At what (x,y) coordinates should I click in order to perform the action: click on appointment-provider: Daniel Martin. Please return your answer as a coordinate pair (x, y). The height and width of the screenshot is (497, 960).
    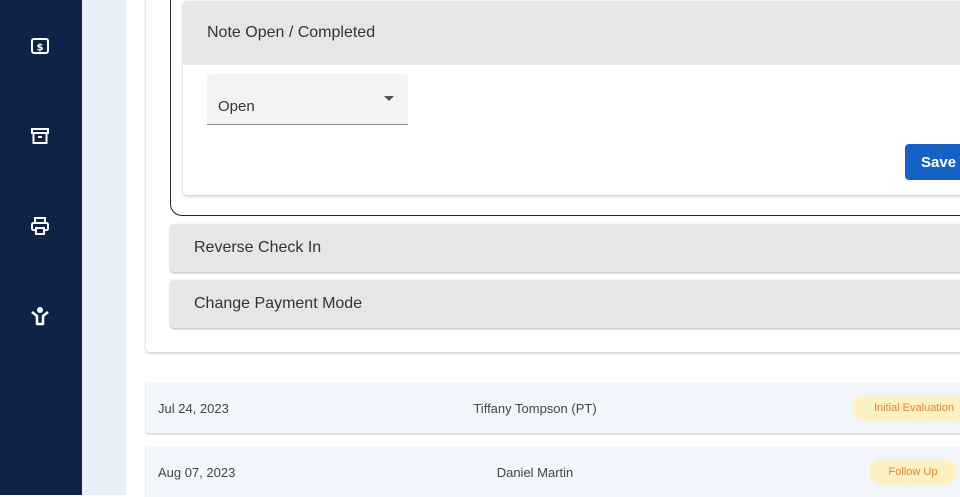
    Looking at the image, I should click on (535, 472).